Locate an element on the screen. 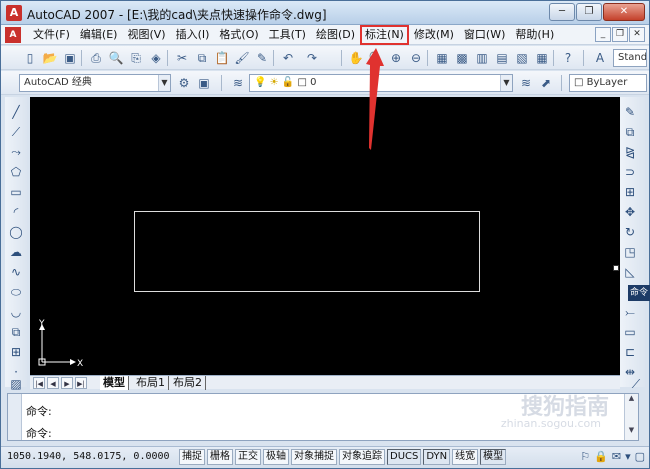 The width and height of the screenshot is (650, 469). autocad-logo-icon: A is located at coordinates (14, 13).